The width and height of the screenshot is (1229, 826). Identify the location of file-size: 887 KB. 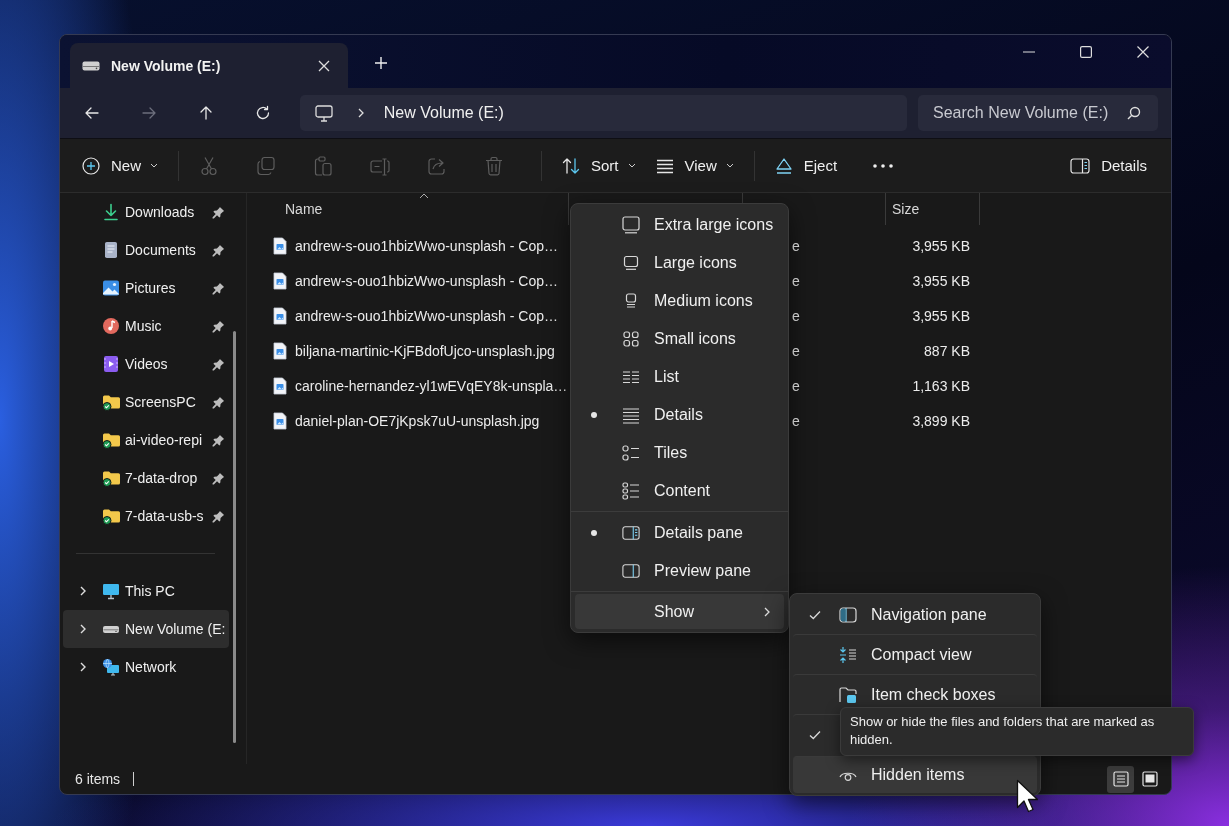
(947, 350).